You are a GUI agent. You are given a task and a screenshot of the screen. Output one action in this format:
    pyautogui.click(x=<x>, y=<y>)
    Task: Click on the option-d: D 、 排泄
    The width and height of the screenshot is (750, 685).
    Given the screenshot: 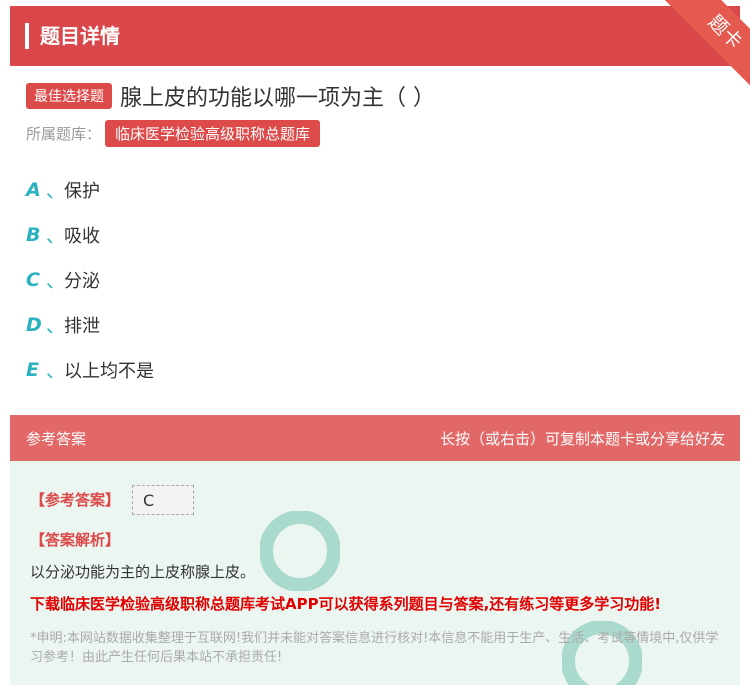 What is the action you would take?
    pyautogui.click(x=63, y=324)
    